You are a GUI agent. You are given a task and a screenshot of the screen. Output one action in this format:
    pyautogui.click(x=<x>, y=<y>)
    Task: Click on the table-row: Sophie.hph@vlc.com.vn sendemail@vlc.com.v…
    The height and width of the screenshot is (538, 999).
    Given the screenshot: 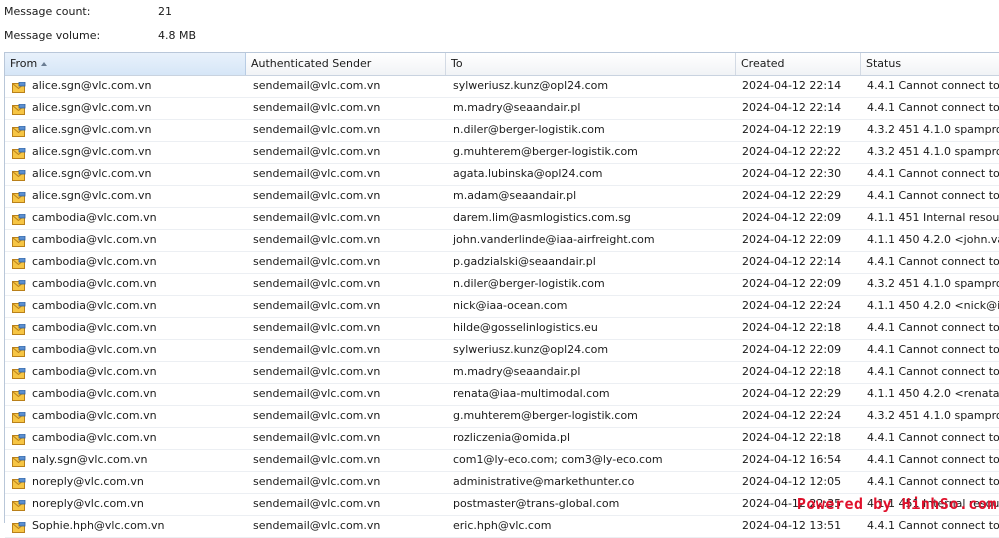 What is the action you would take?
    pyautogui.click(x=502, y=527)
    